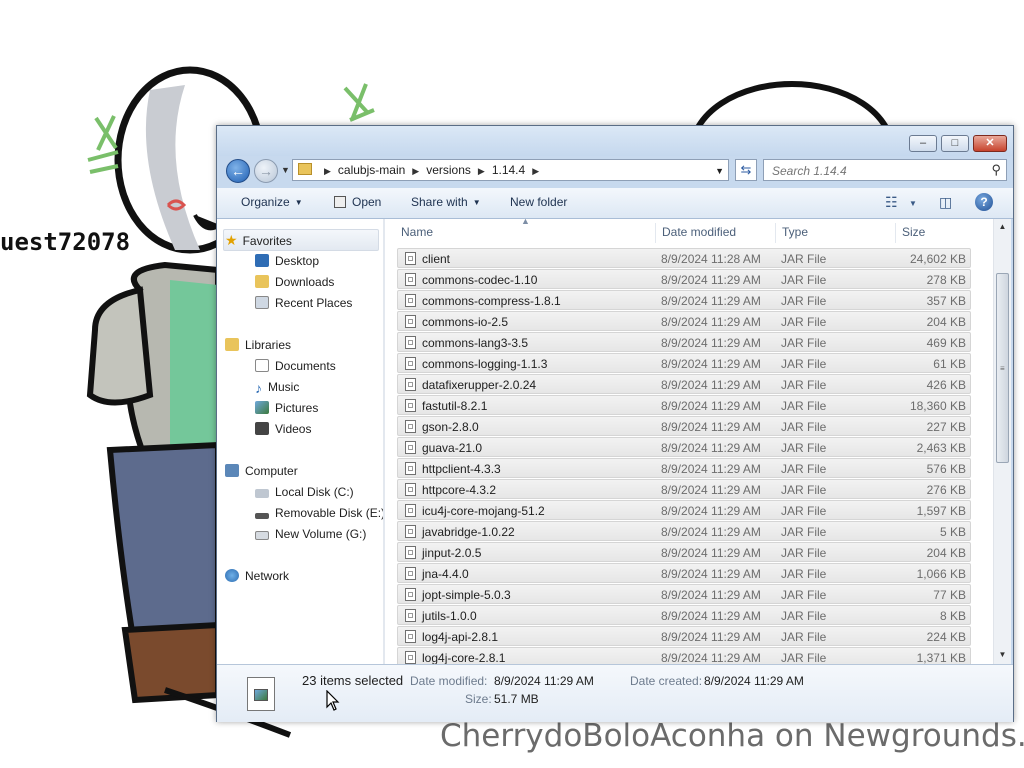 The height and width of the screenshot is (768, 1024). What do you see at coordinates (294, 282) in the screenshot?
I see `nav-downloads: Downloads` at bounding box center [294, 282].